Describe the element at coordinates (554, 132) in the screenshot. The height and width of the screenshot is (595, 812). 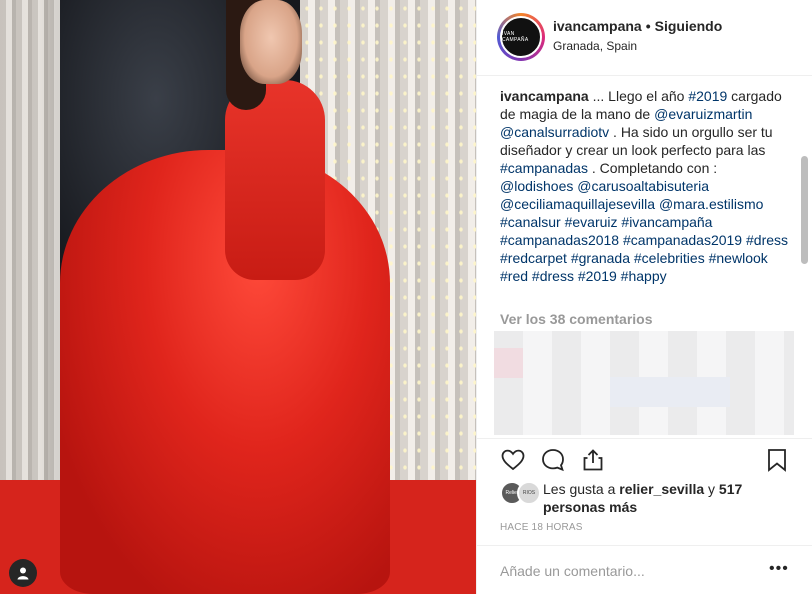
I see `mention-link: @canalsurradiotv` at that location.